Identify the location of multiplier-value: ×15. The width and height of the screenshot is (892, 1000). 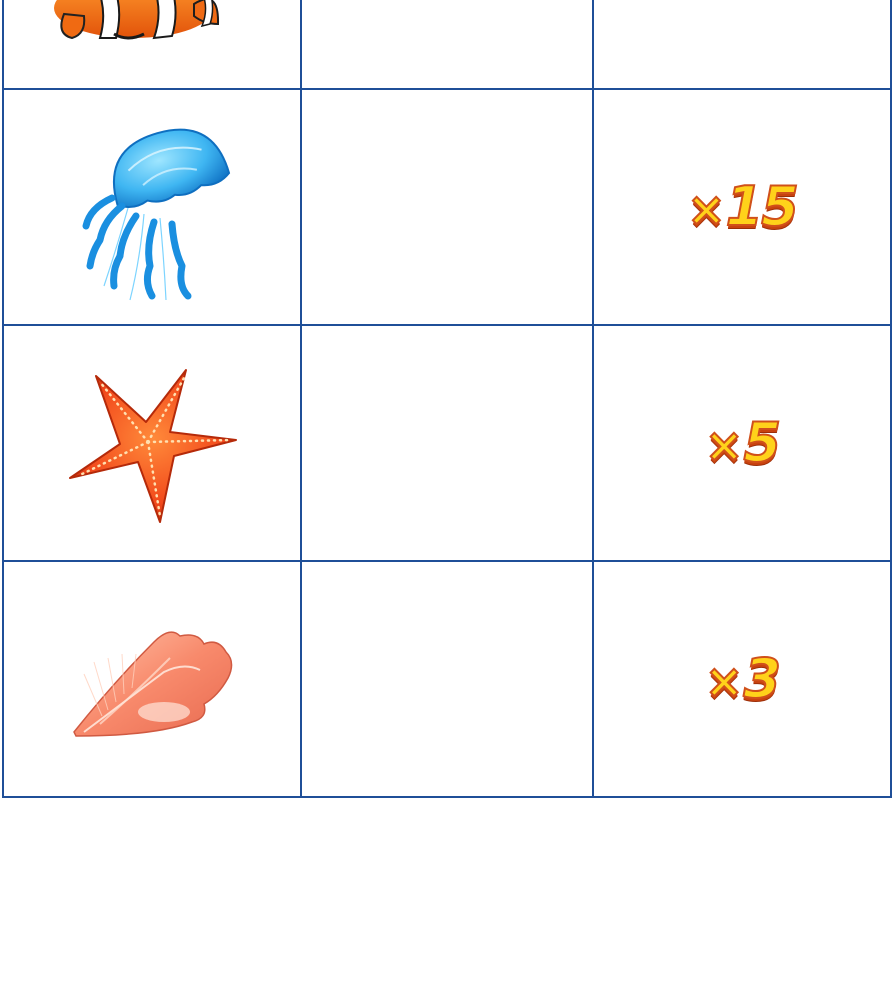
(743, 207).